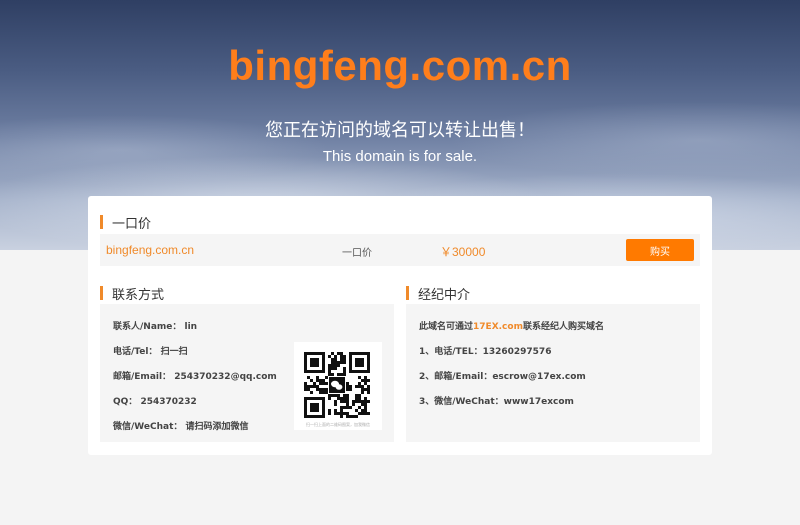  Describe the element at coordinates (496, 402) in the screenshot. I see `broker-wechat-line: 3、微信/WeChat：www17excom` at that location.